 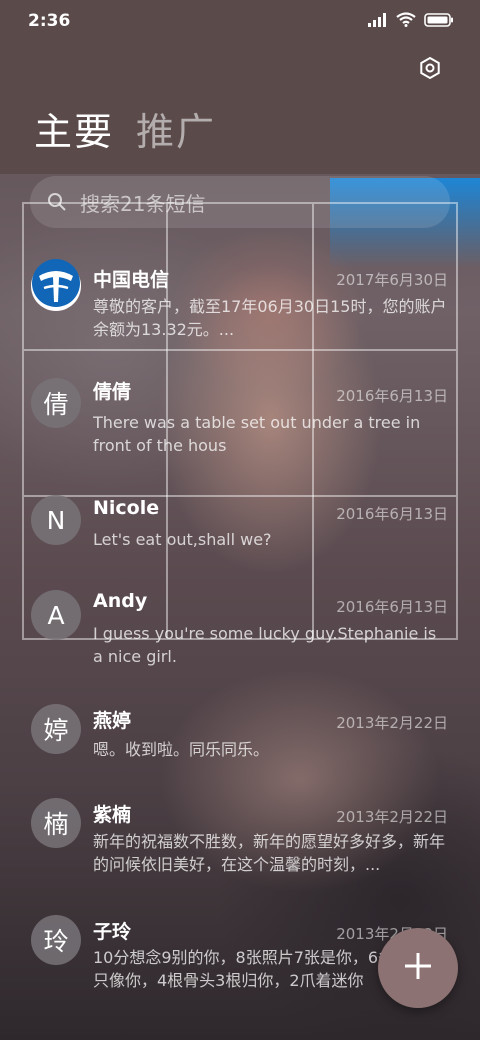 I want to click on contact-name: 中国电信, so click(x=131, y=280).